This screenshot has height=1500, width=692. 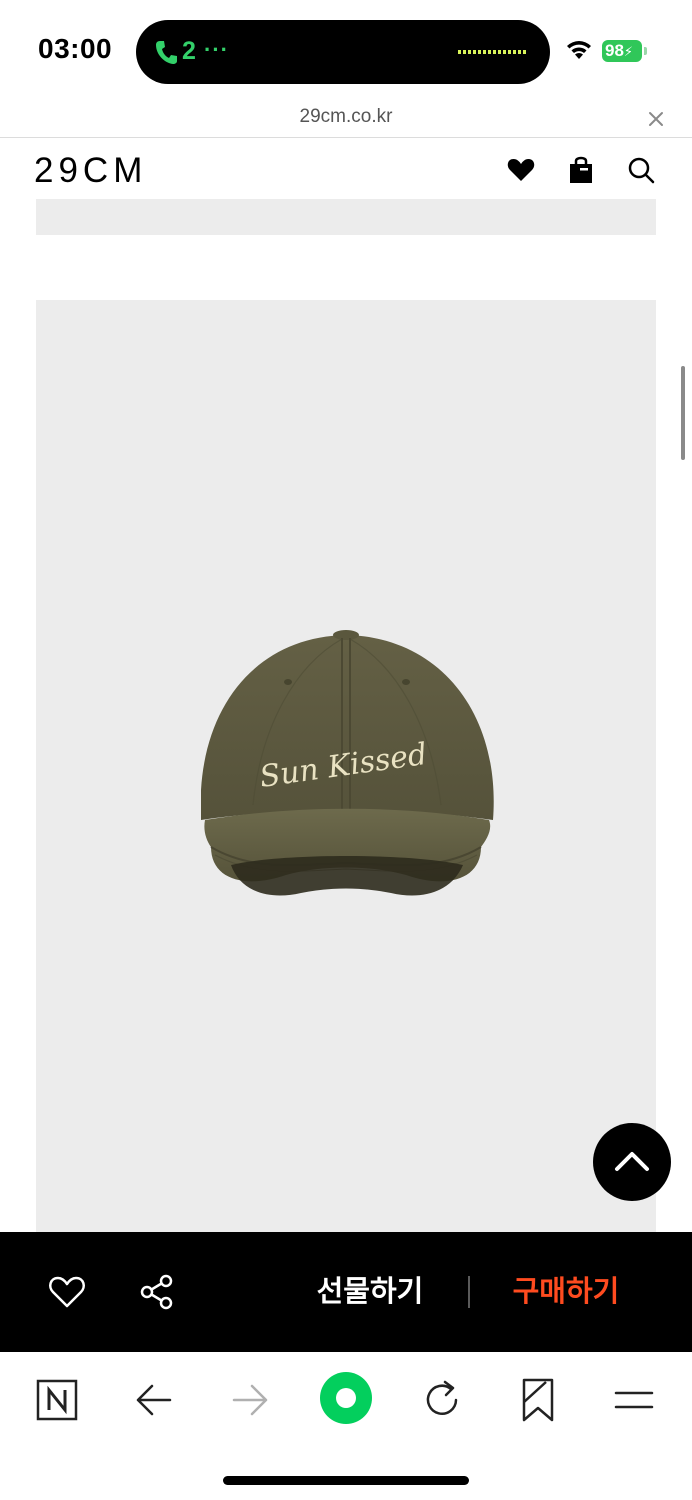 I want to click on site-header: 29CM, so click(x=346, y=169).